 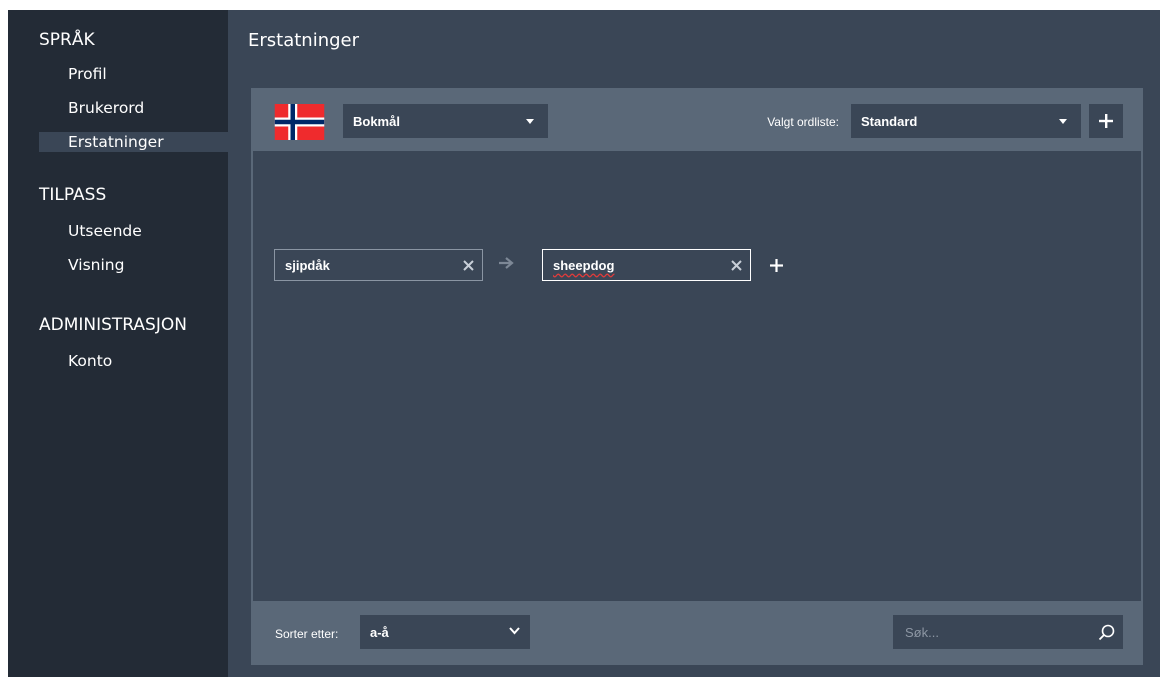 I want to click on add-replacement-button, so click(x=776, y=265).